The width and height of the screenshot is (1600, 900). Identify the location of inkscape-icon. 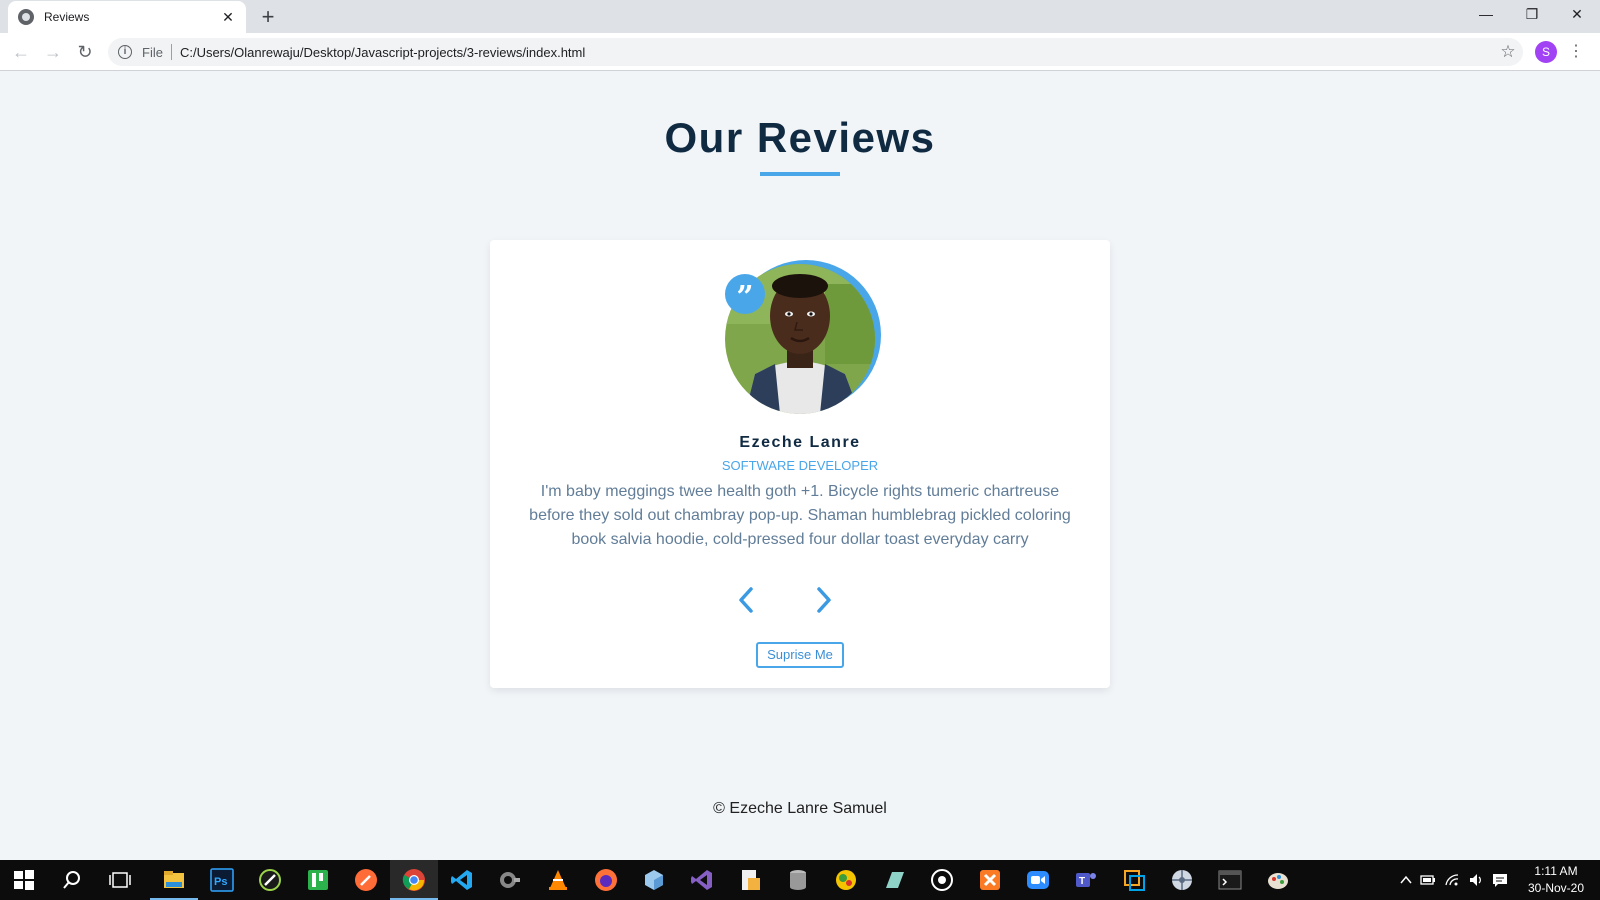
(270, 880).